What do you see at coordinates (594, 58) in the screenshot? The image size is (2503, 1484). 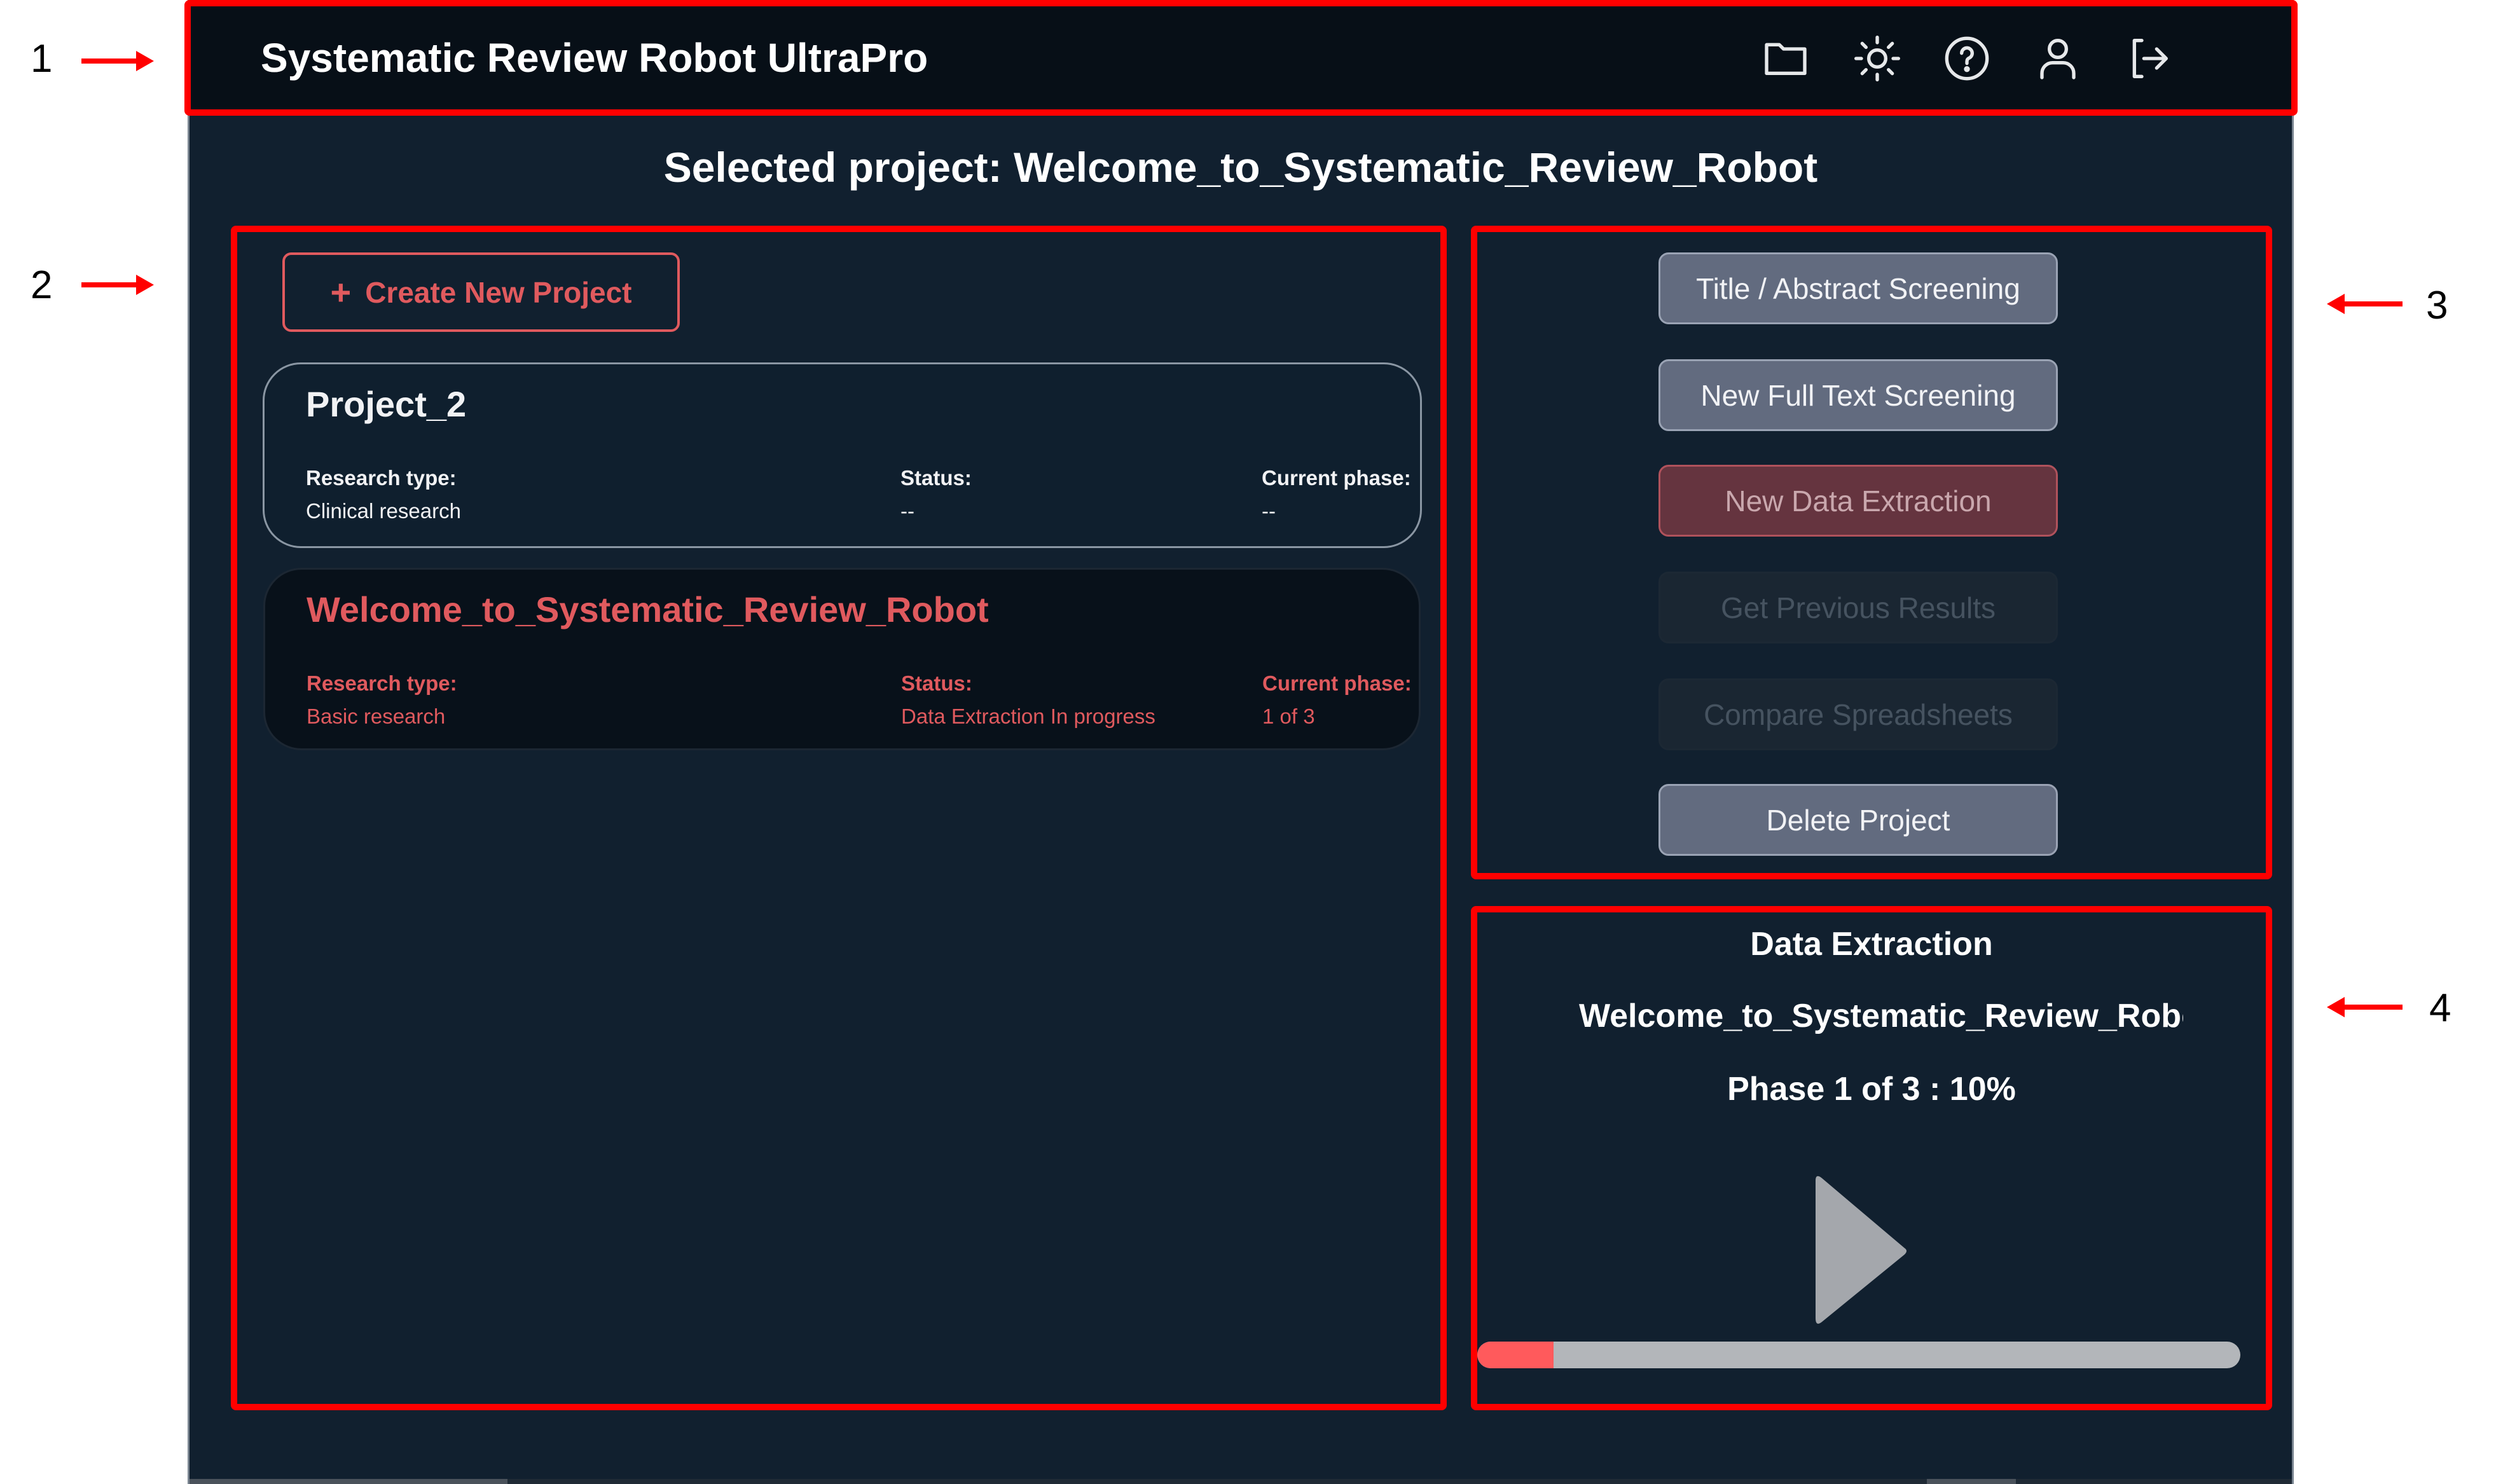 I see `app-title: Systematic Review Robot UltraPro` at bounding box center [594, 58].